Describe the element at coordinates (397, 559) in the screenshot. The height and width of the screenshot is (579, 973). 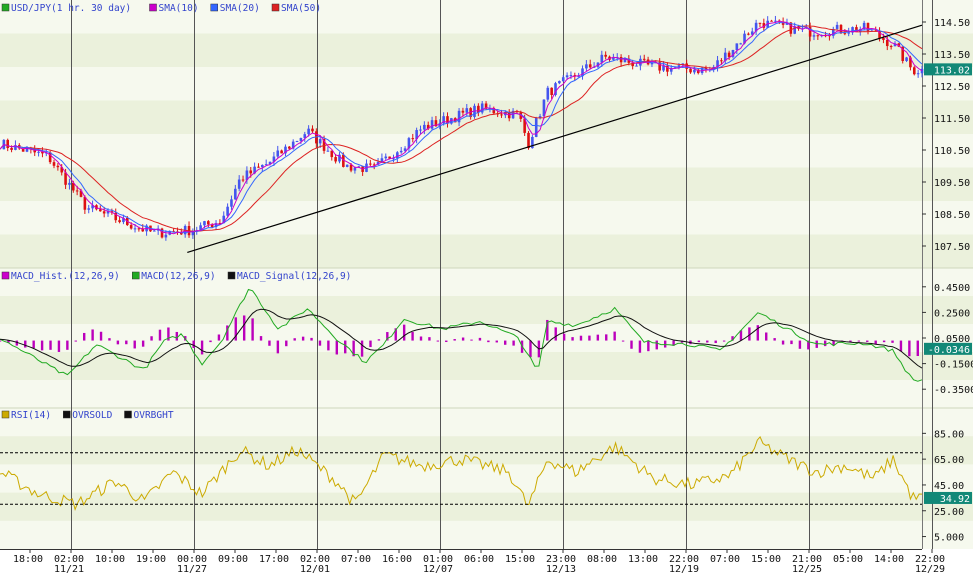
I see `x-tick-label: 16:00` at that location.